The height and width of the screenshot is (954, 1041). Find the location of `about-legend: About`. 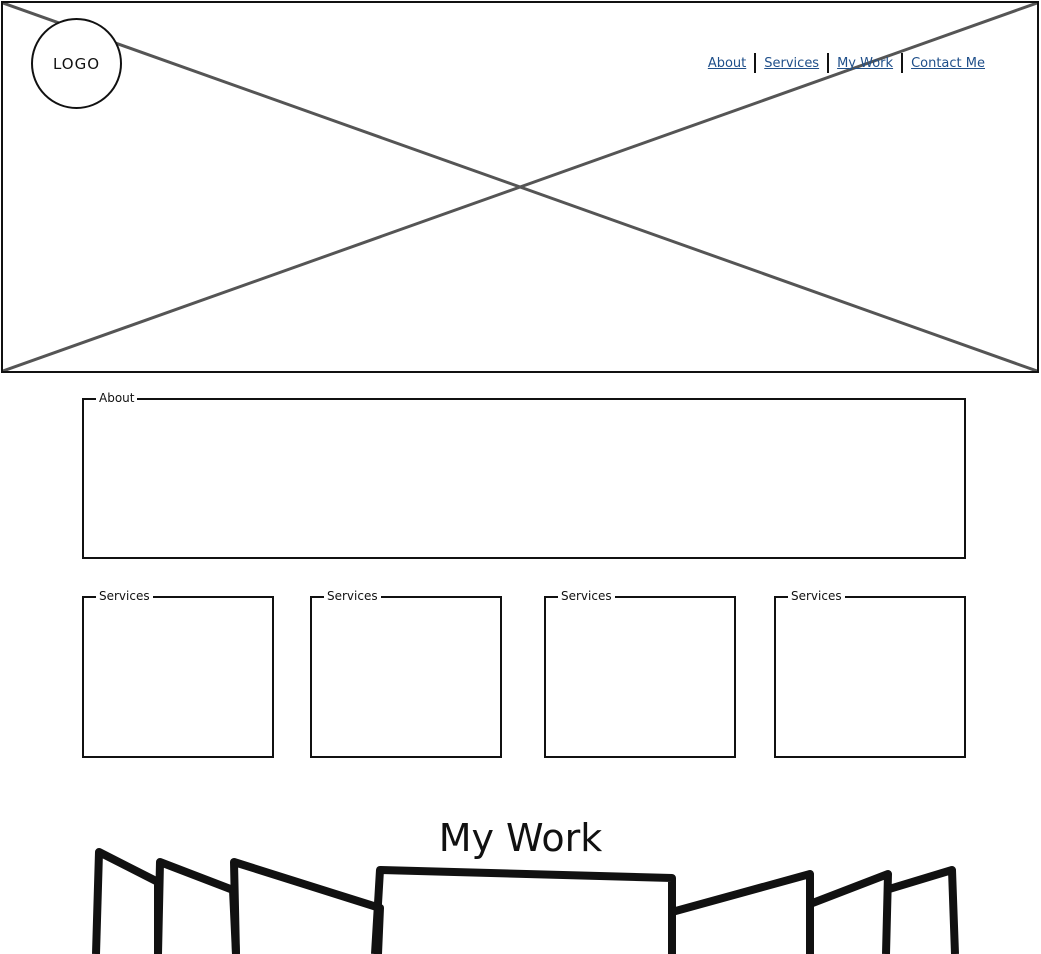

about-legend: About is located at coordinates (117, 398).